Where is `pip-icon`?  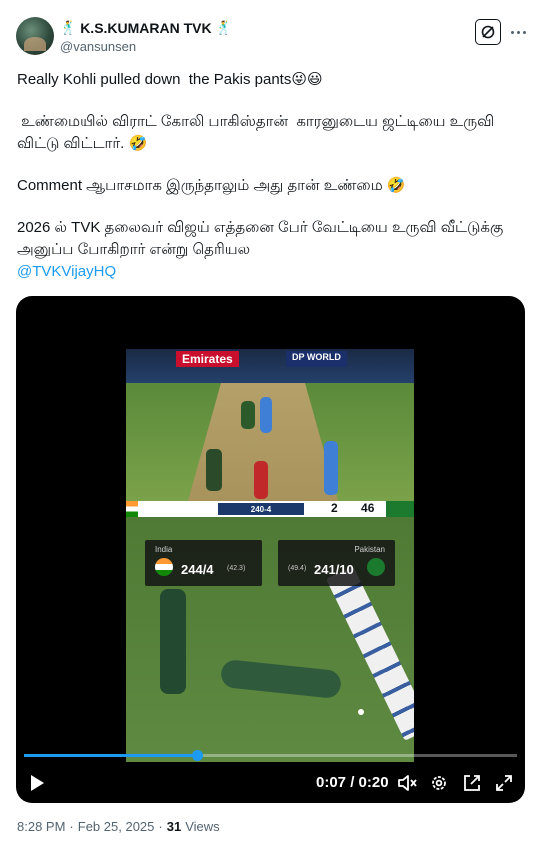 pip-icon is located at coordinates (472, 783).